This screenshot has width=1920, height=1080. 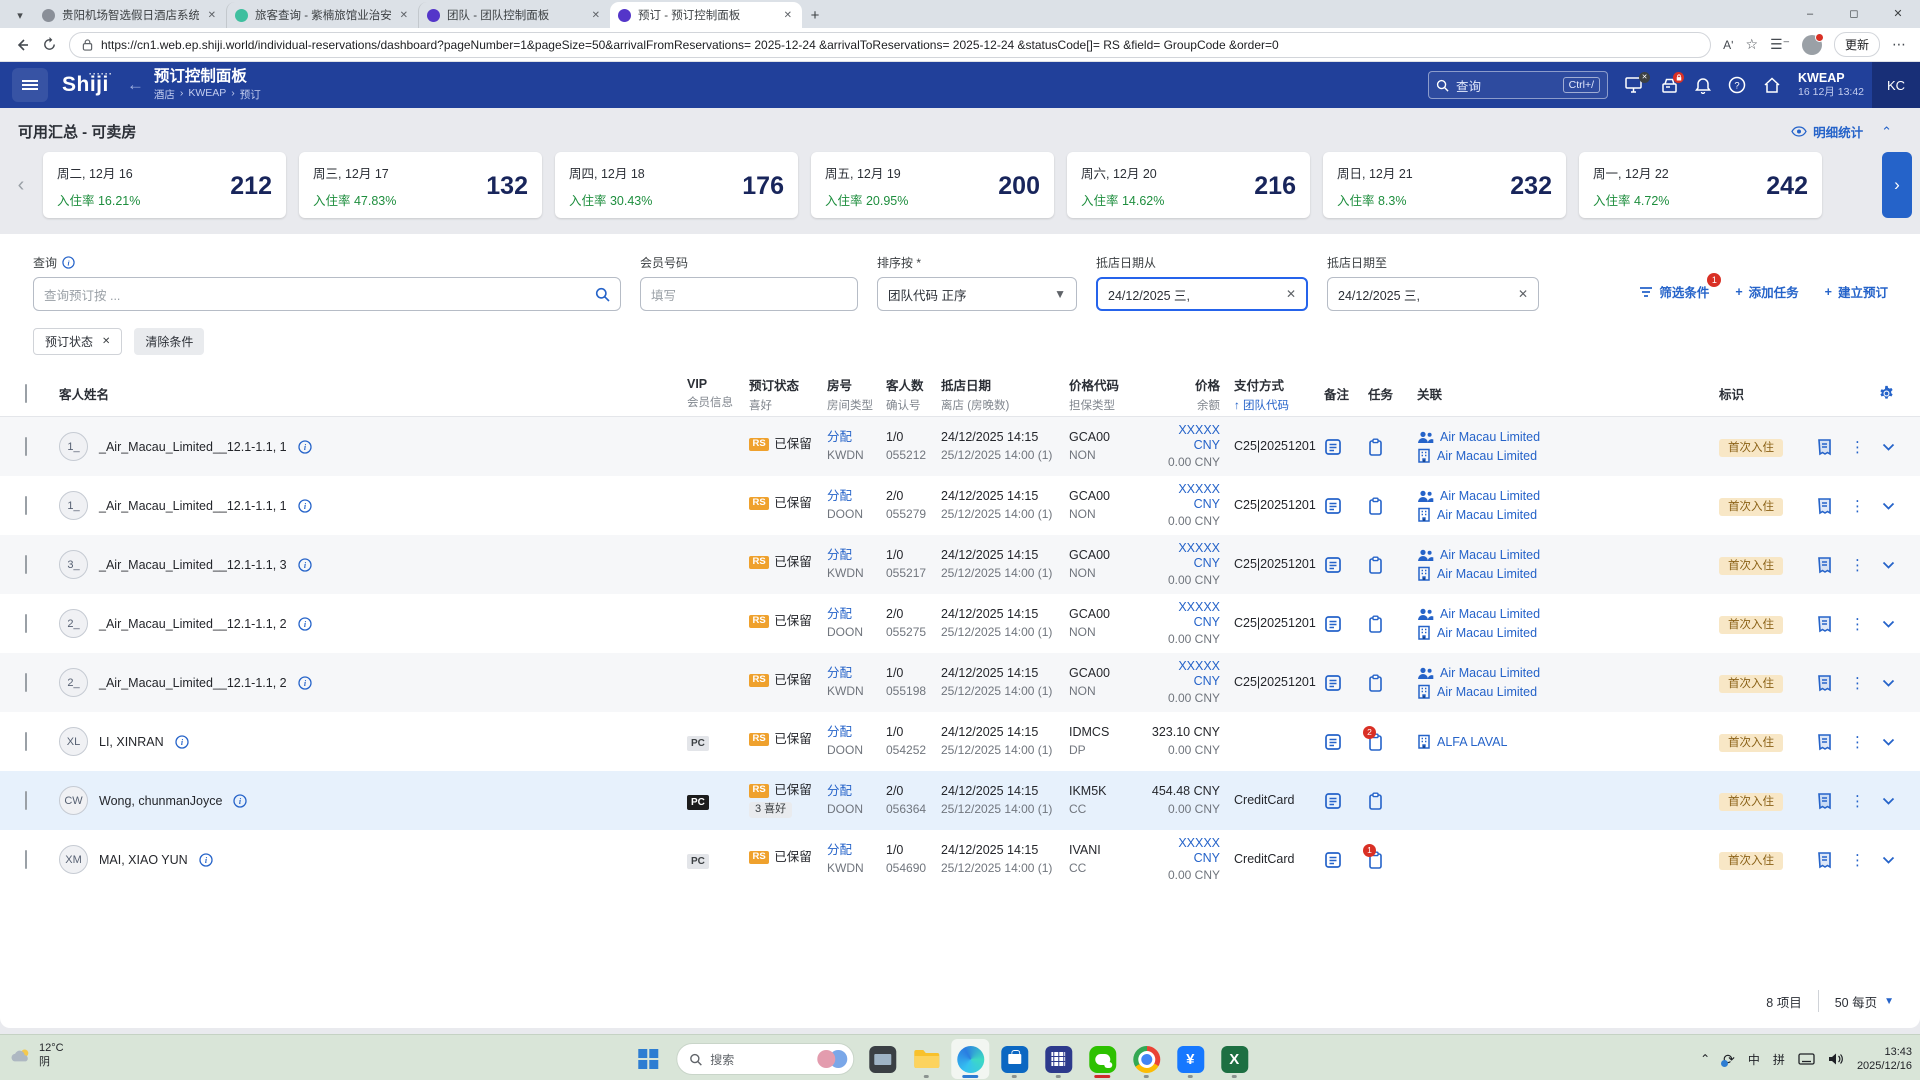 I want to click on calculator-icon, so click(x=1058, y=1059).